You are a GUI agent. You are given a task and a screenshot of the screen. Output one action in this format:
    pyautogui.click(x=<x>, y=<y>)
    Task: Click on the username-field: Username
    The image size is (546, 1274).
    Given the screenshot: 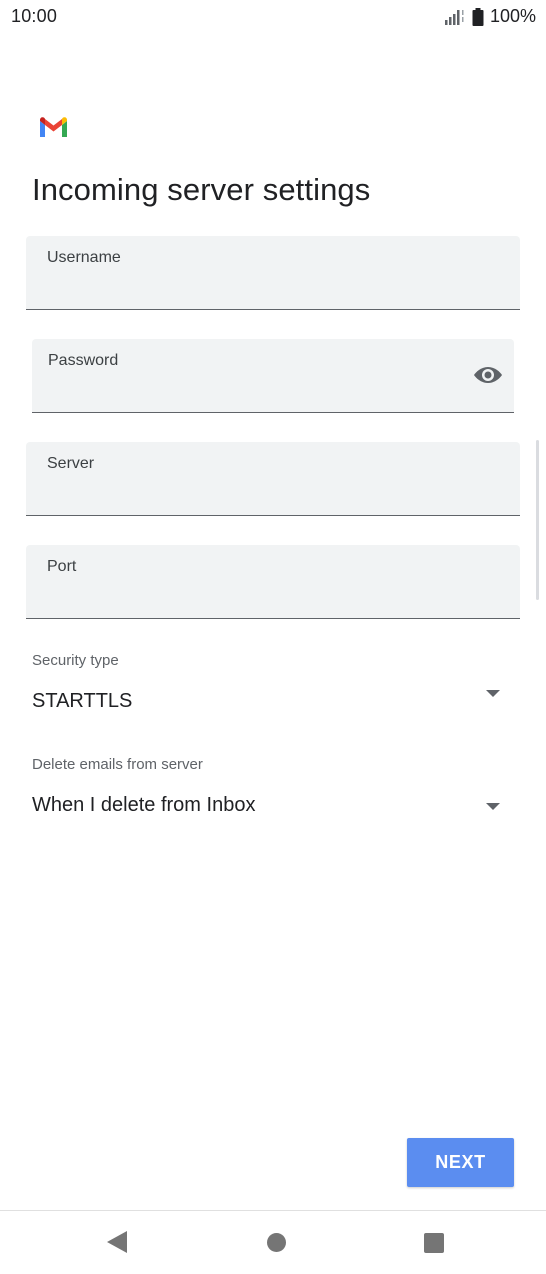 What is the action you would take?
    pyautogui.click(x=273, y=273)
    